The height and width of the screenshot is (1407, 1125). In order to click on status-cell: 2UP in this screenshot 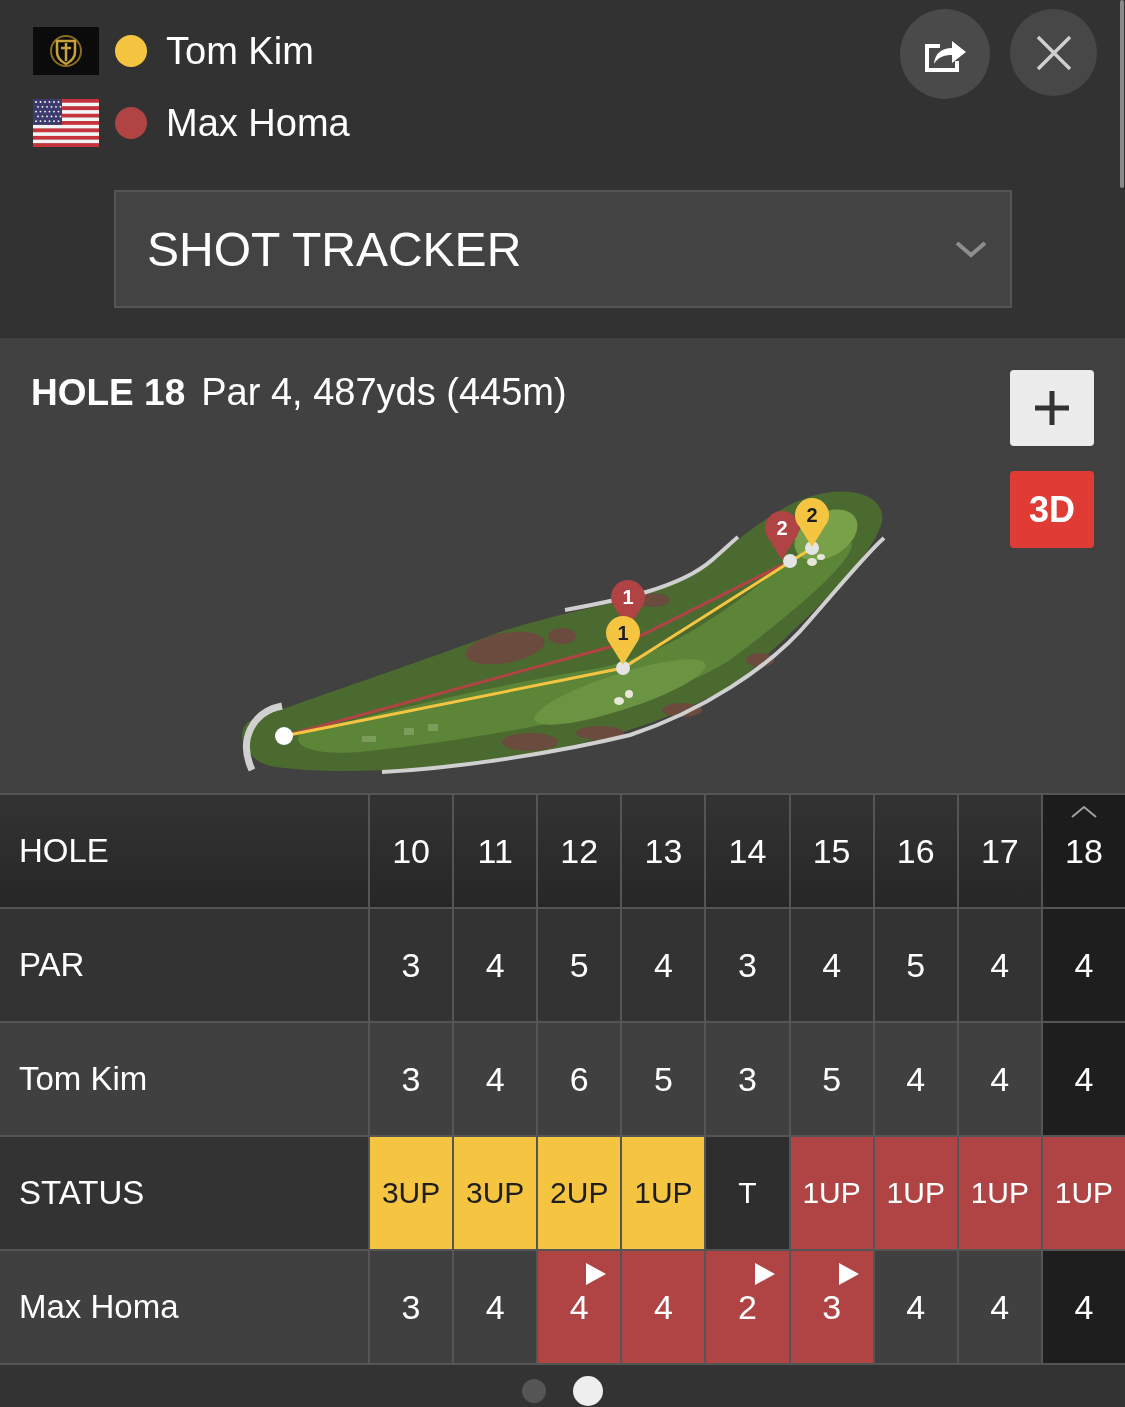, I will do `click(579, 1193)`.